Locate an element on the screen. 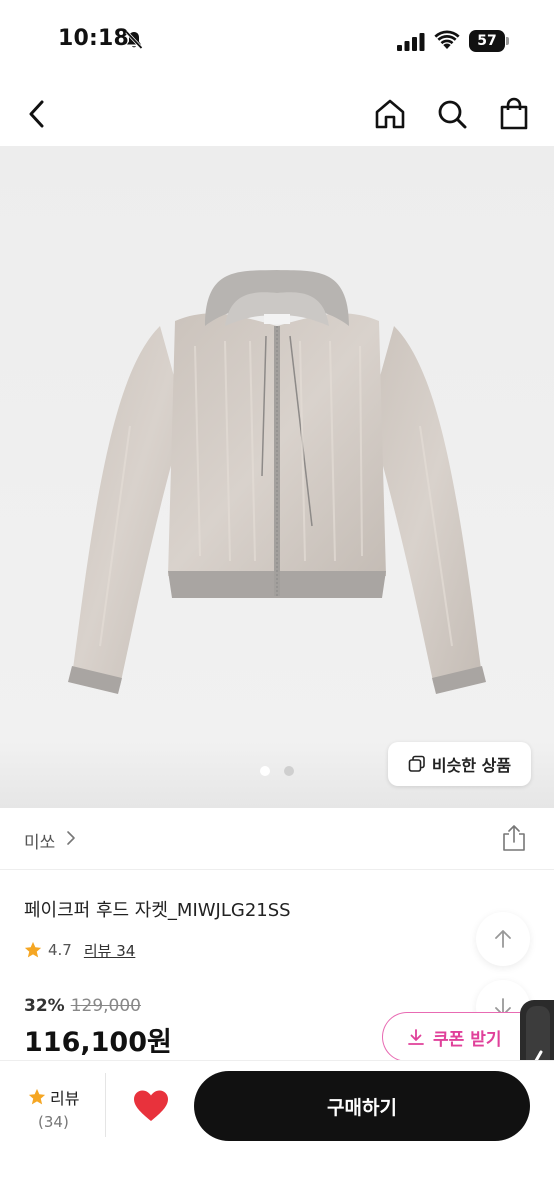 This screenshot has width=554, height=1200. product-title: 페이크퍼 후드 자켓_MIWJLG21SS is located at coordinates (157, 910).